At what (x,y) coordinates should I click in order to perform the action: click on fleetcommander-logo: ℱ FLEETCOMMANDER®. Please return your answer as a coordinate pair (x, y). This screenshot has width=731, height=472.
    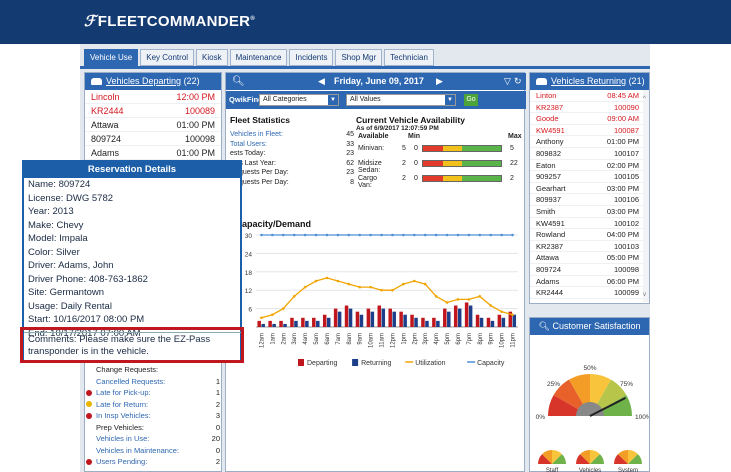
    Looking at the image, I should click on (169, 21).